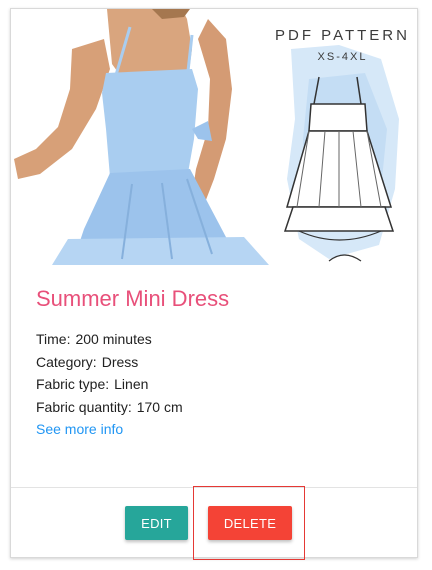 Image resolution: width=432 pixels, height=570 pixels. Describe the element at coordinates (342, 57) in the screenshot. I see `pattern-sizes: XS-4XL` at that location.